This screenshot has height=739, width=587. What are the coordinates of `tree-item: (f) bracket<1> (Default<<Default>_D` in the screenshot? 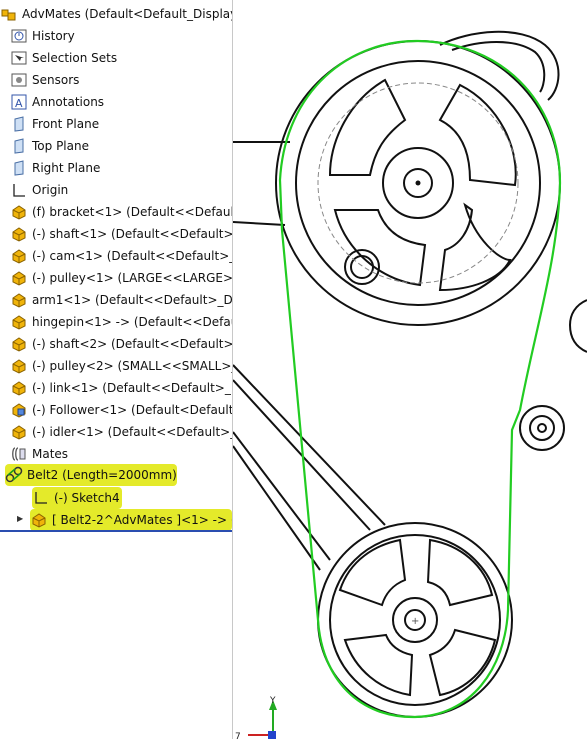 It's located at (121, 212).